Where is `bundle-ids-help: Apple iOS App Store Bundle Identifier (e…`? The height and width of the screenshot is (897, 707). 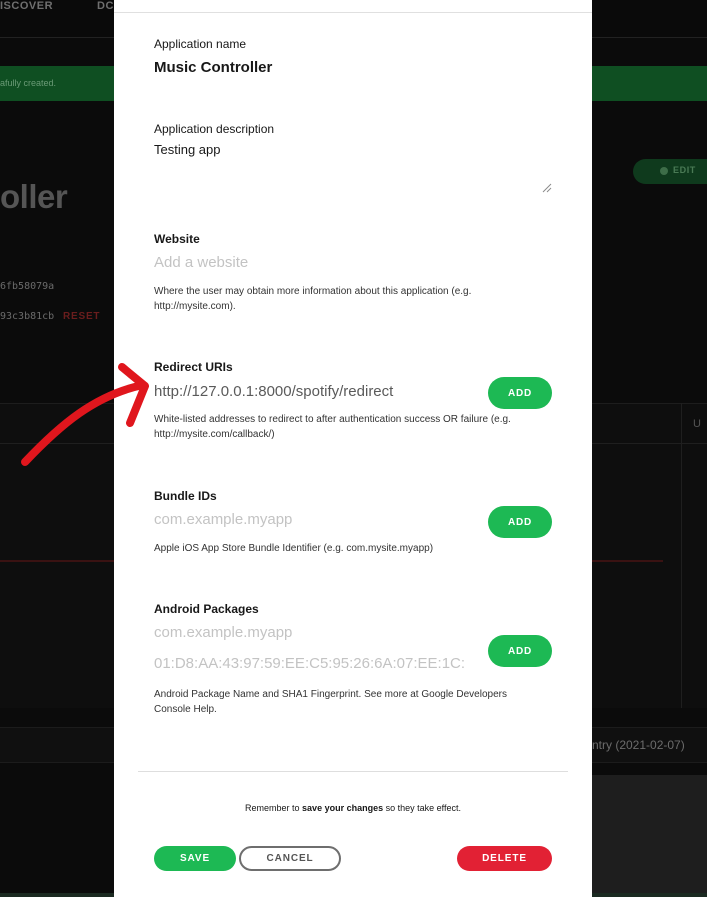 bundle-ids-help: Apple iOS App Store Bundle Identifier (e… is located at coordinates (294, 548).